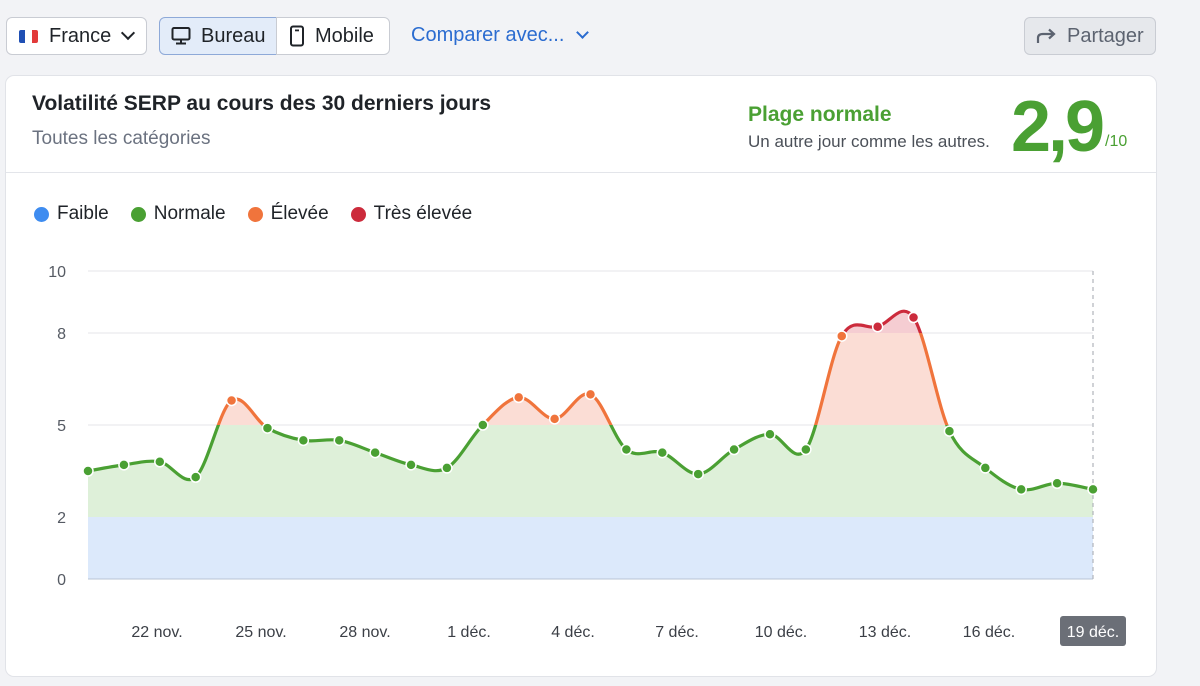 This screenshot has height=686, width=1200. I want to click on y-tick-label: 0, so click(61, 580).